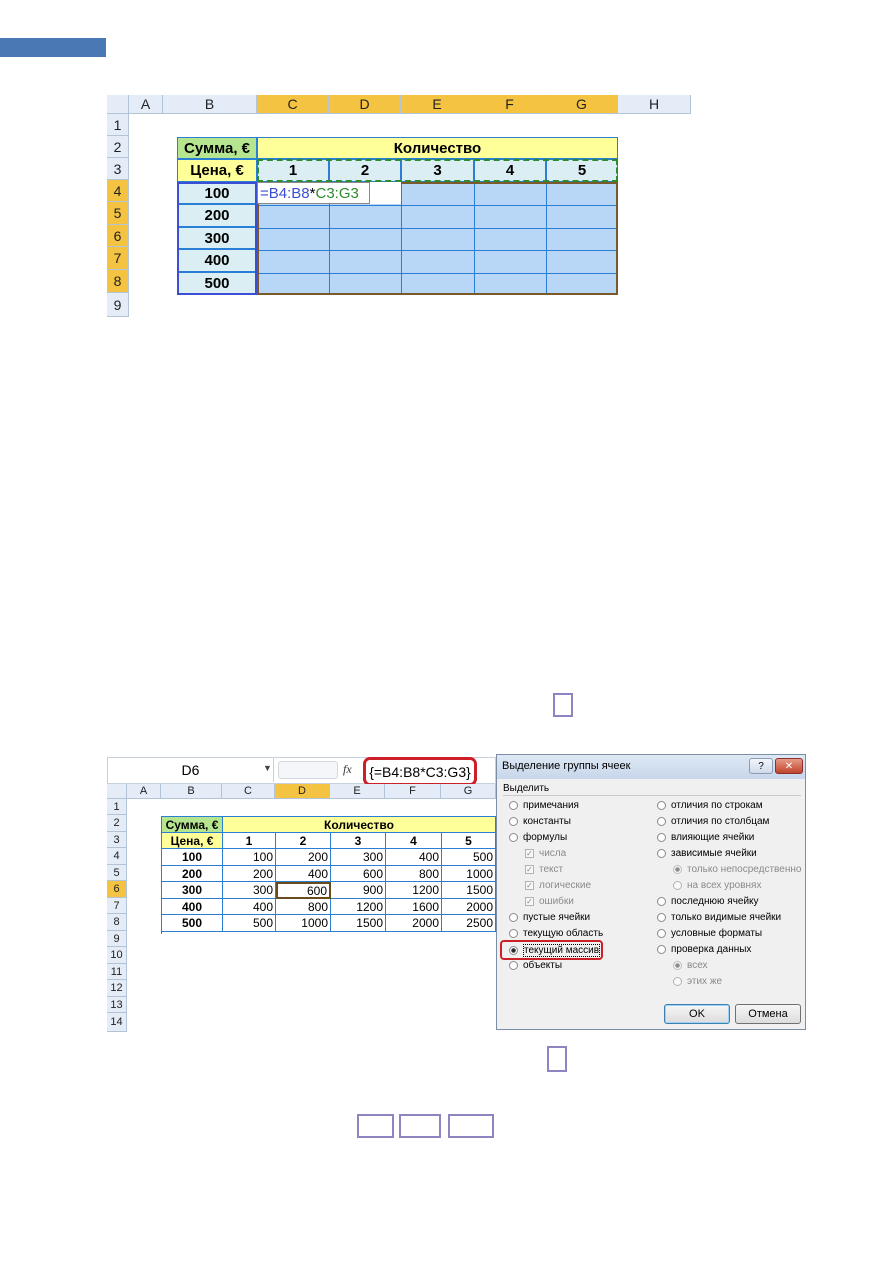 The height and width of the screenshot is (1263, 893). What do you see at coordinates (789, 766) in the screenshot?
I see `close-button: ✕` at bounding box center [789, 766].